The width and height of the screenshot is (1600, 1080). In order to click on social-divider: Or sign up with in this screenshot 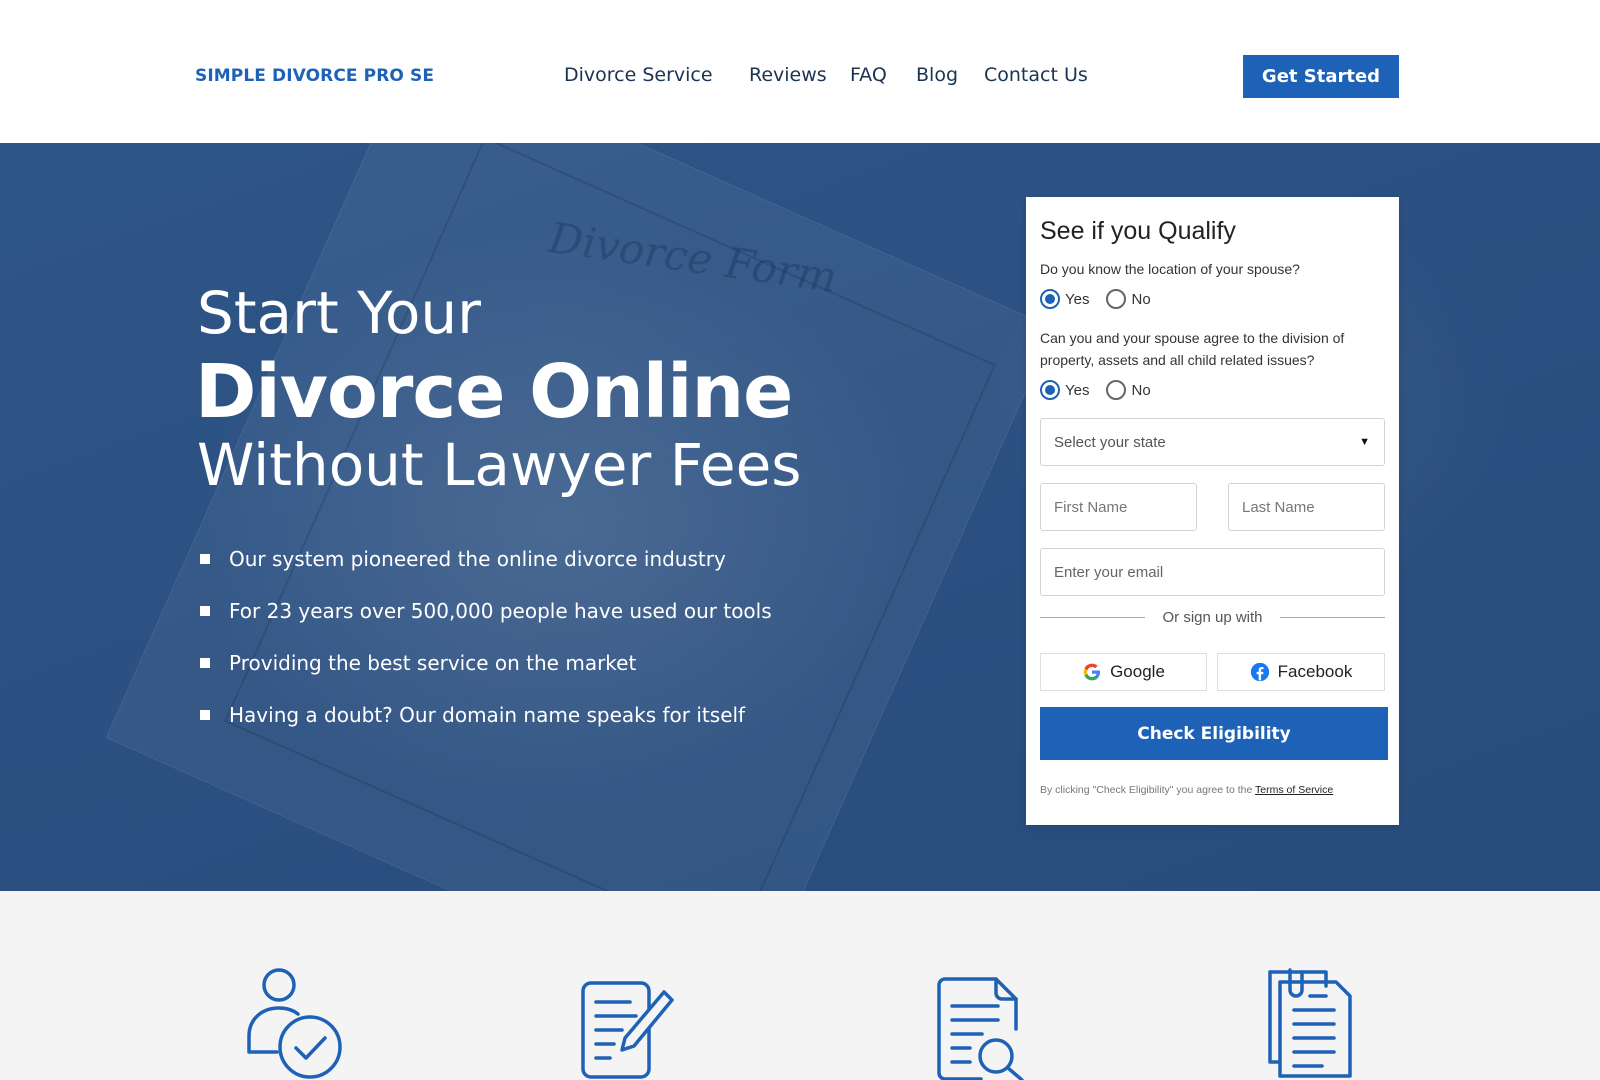, I will do `click(1213, 617)`.